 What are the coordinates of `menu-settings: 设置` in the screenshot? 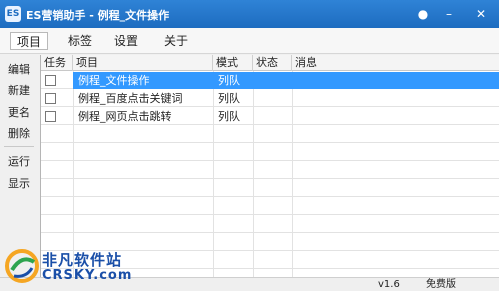 It's located at (126, 41).